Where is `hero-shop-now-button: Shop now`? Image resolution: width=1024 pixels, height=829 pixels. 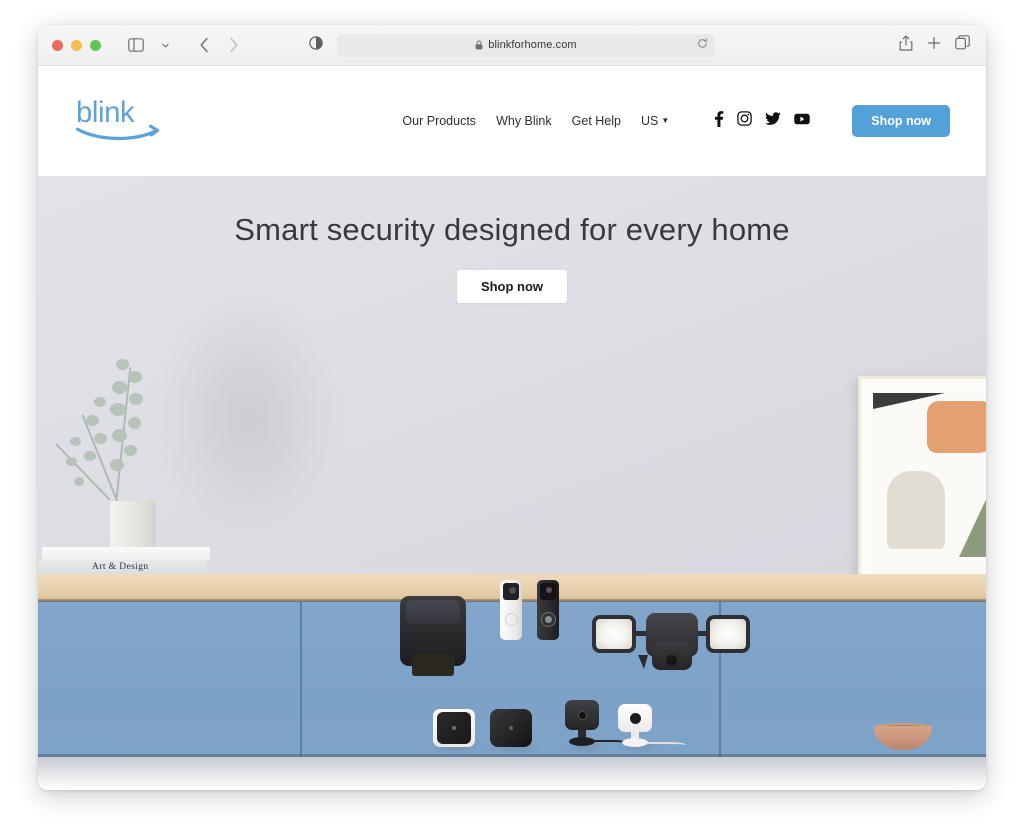 hero-shop-now-button: Shop now is located at coordinates (512, 286).